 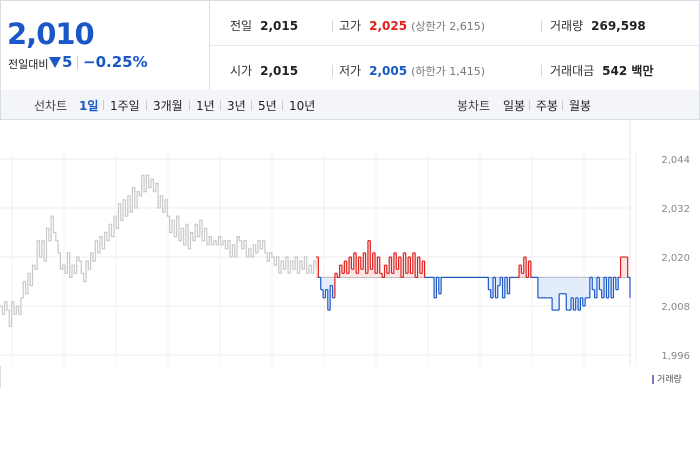 I want to click on stat-high: 고가 2,025 (상한가 2,615), so click(x=412, y=25).